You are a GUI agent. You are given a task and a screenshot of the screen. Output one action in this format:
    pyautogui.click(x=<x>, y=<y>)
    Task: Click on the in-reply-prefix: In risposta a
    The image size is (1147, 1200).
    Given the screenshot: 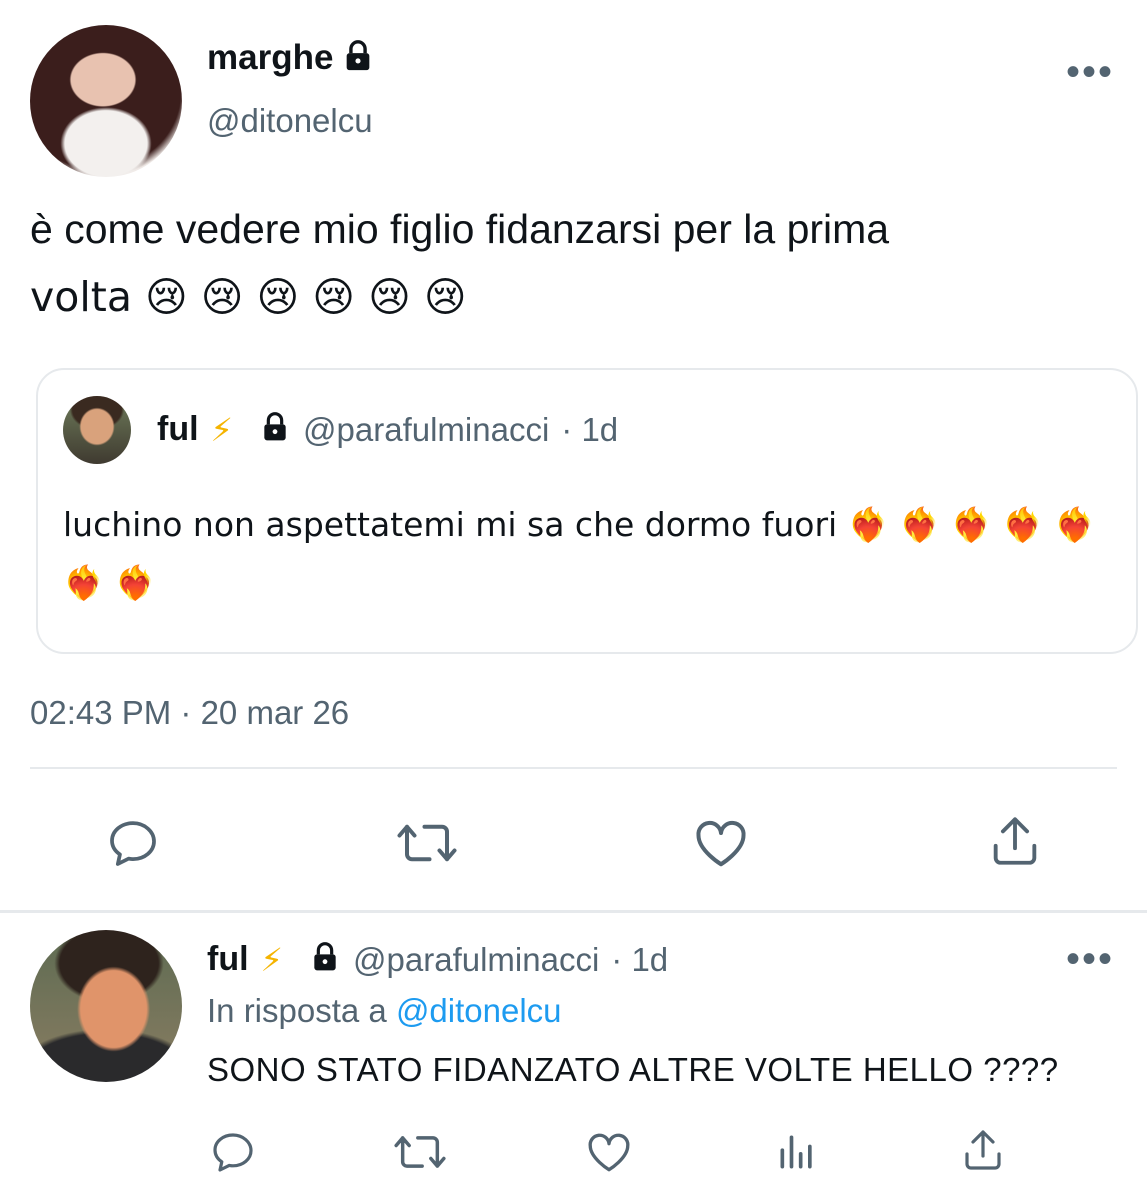 What is the action you would take?
    pyautogui.click(x=297, y=1010)
    